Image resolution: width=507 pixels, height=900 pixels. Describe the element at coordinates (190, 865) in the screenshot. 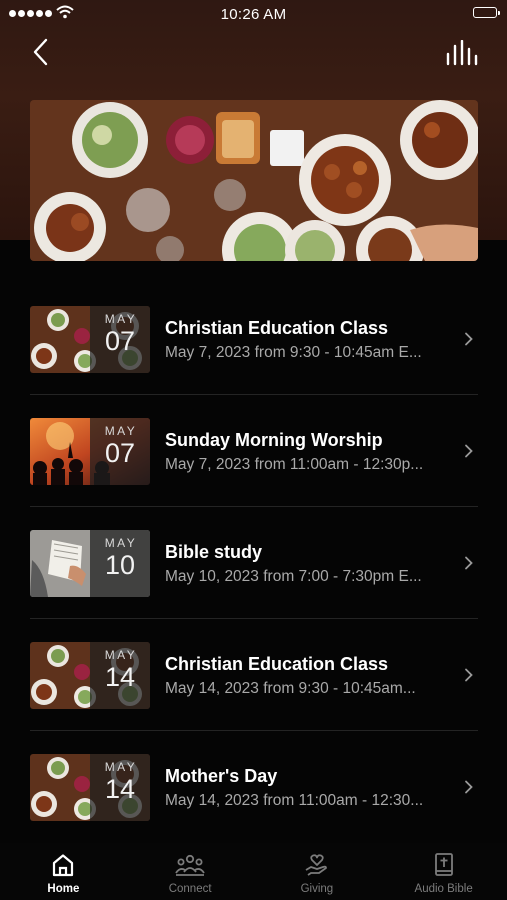

I see `people-icon` at that location.